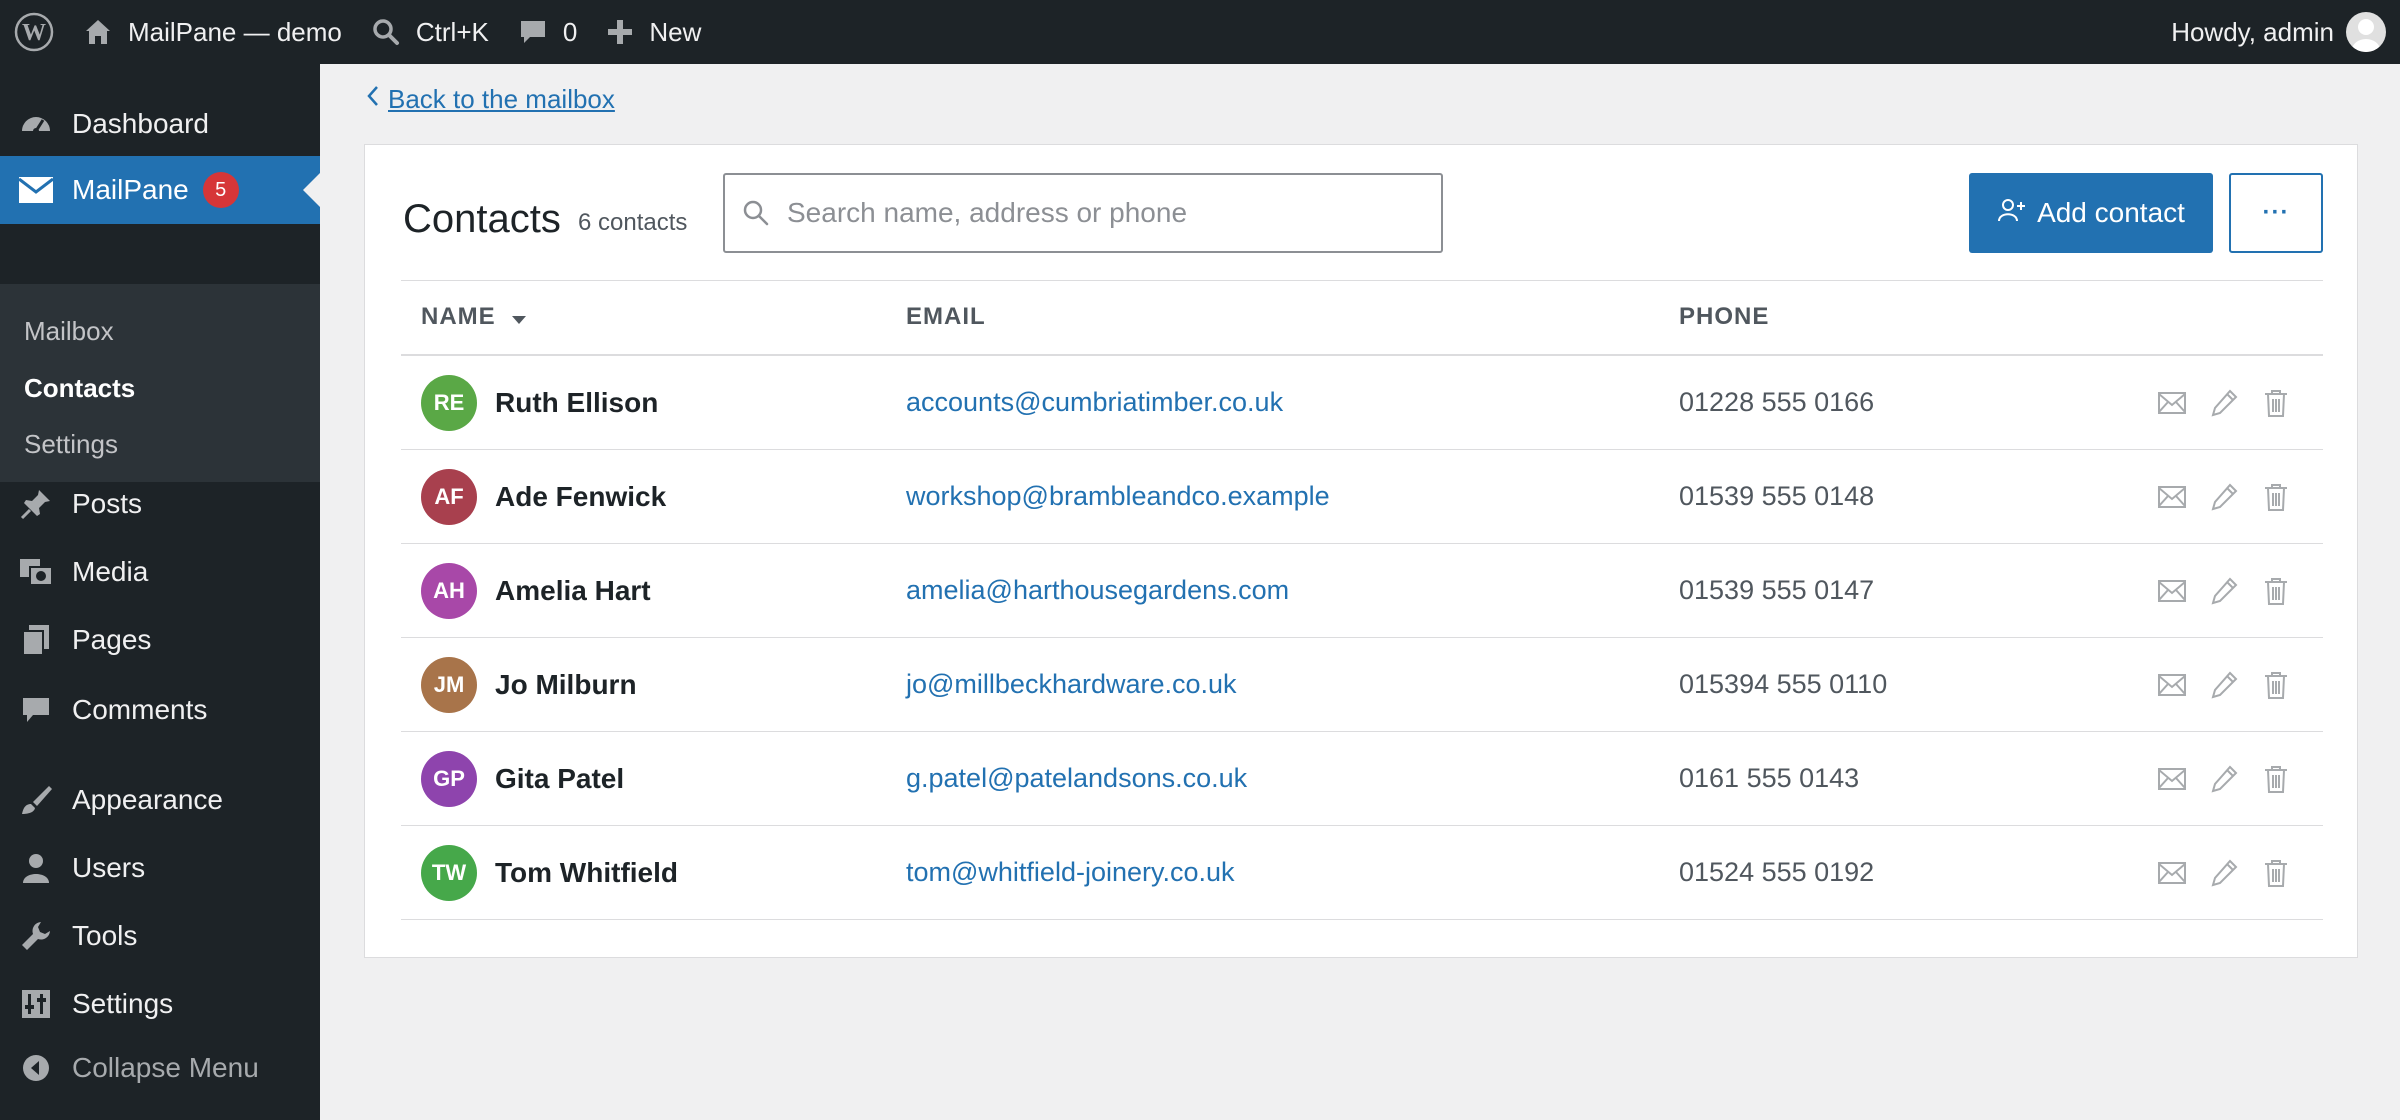 Image resolution: width=2400 pixels, height=1120 pixels. What do you see at coordinates (160, 800) in the screenshot?
I see `sidebar-item-appearance: Appearance` at bounding box center [160, 800].